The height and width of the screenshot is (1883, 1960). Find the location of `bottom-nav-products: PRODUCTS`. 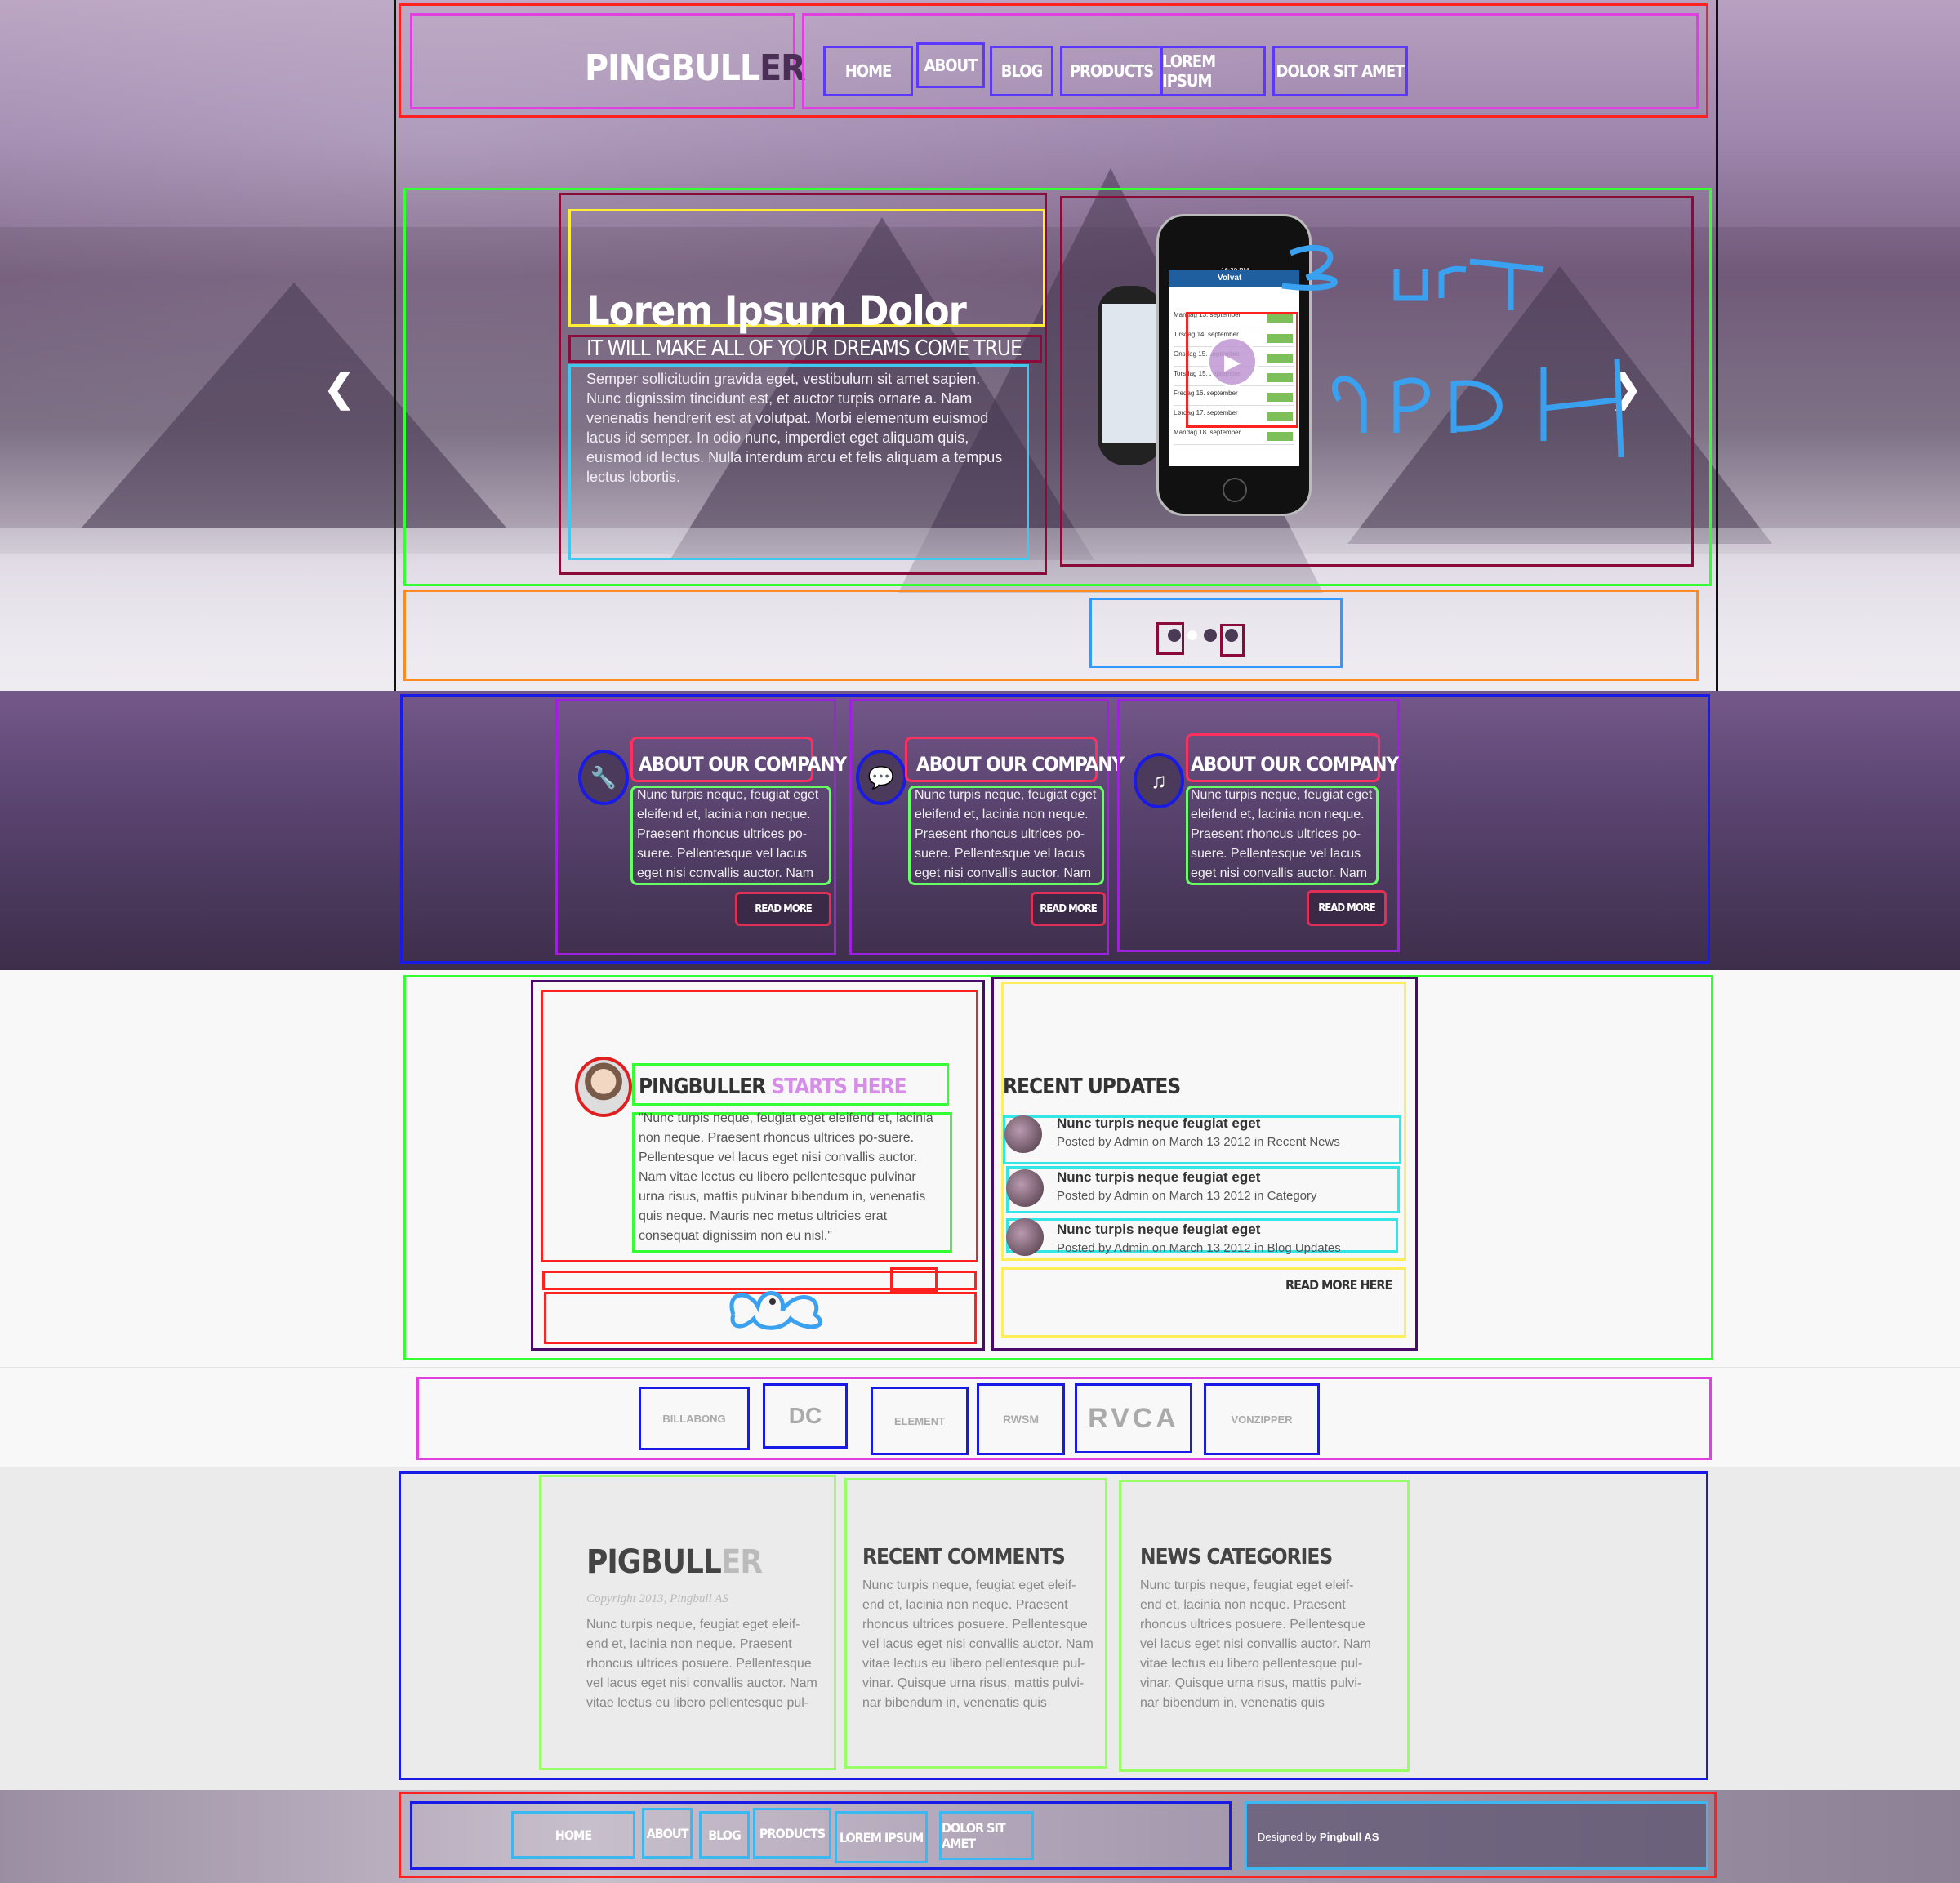

bottom-nav-products: PRODUCTS is located at coordinates (792, 1834).